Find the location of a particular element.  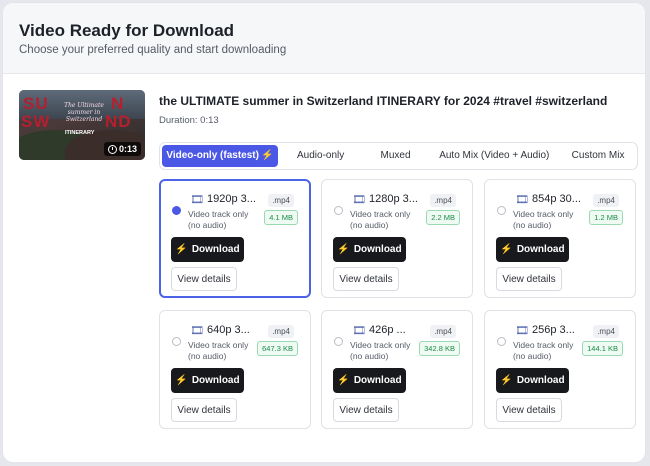

duration-badge: 0:13 is located at coordinates (122, 149).